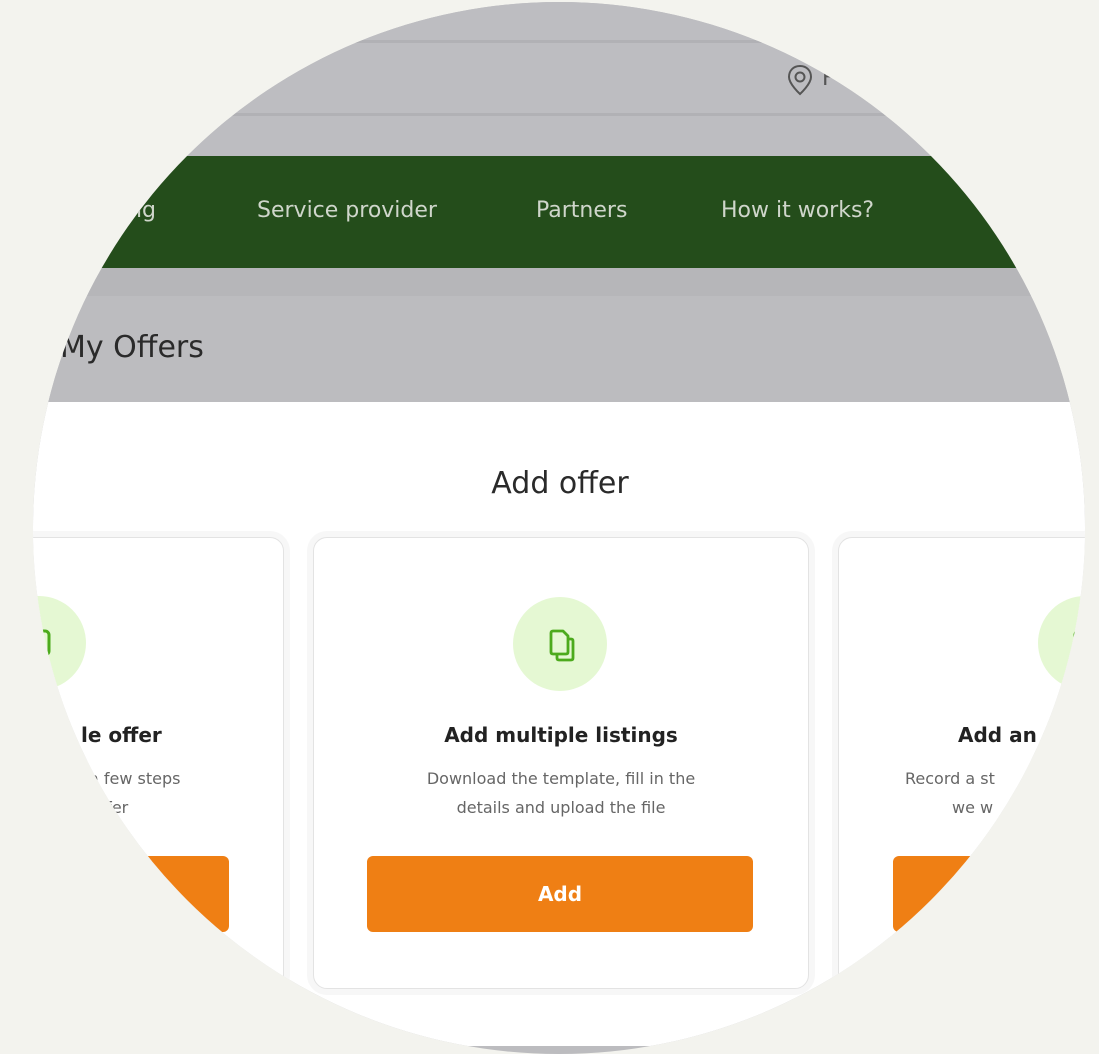 The image size is (1099, 1054). What do you see at coordinates (997, 735) in the screenshot?
I see `card-title: Add an` at bounding box center [997, 735].